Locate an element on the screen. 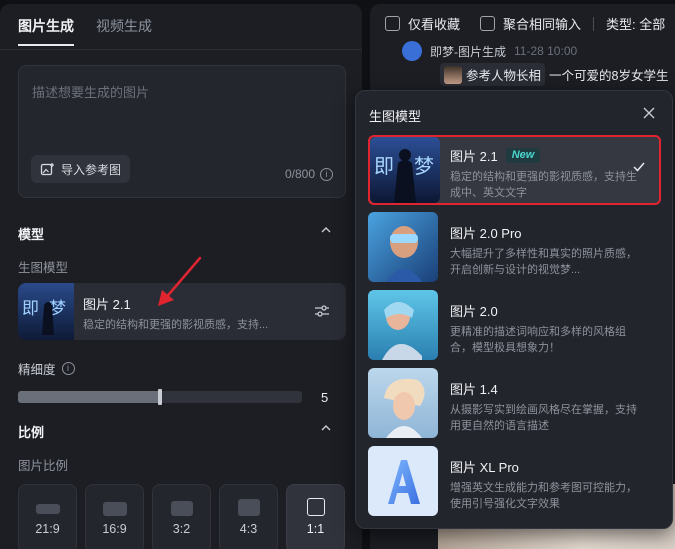  model-option-desc: 更精准的描述词响应和多样的风格组合，模型极具想象力！ is located at coordinates (538, 340).